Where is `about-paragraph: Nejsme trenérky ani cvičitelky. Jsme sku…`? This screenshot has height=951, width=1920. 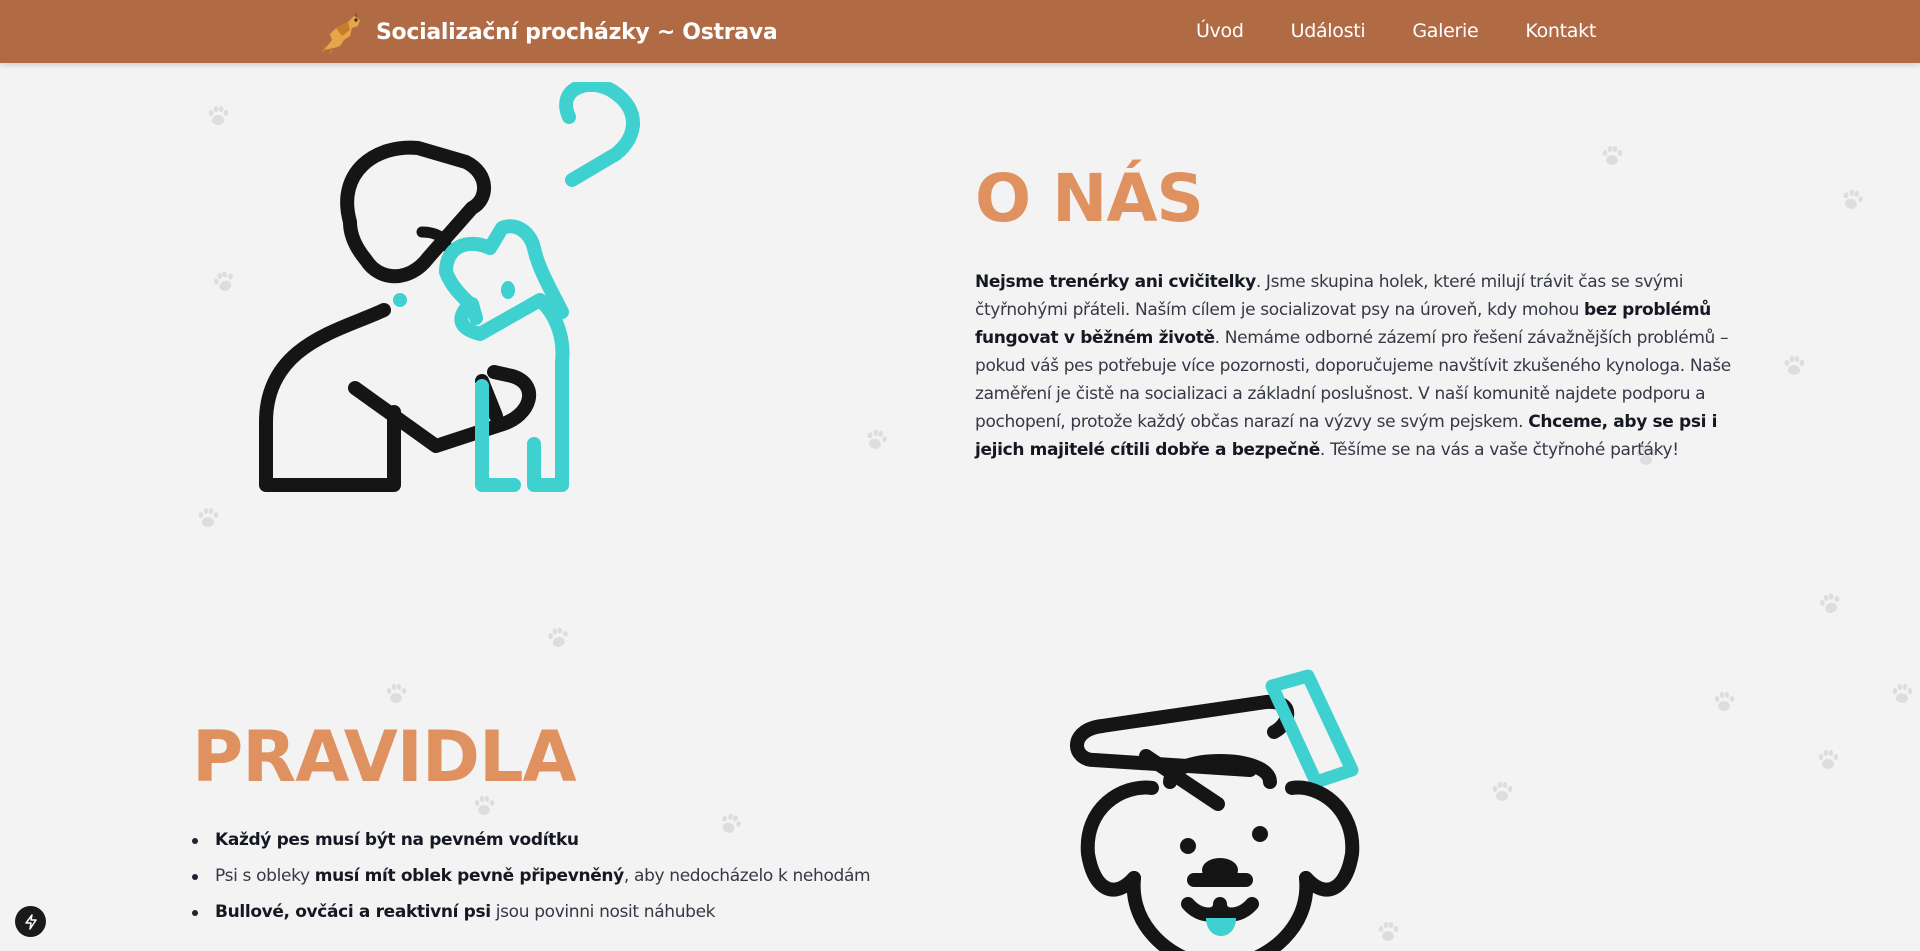
about-paragraph: Nejsme trenérky ani cvičitelky. Jsme sku… is located at coordinates (1355, 366).